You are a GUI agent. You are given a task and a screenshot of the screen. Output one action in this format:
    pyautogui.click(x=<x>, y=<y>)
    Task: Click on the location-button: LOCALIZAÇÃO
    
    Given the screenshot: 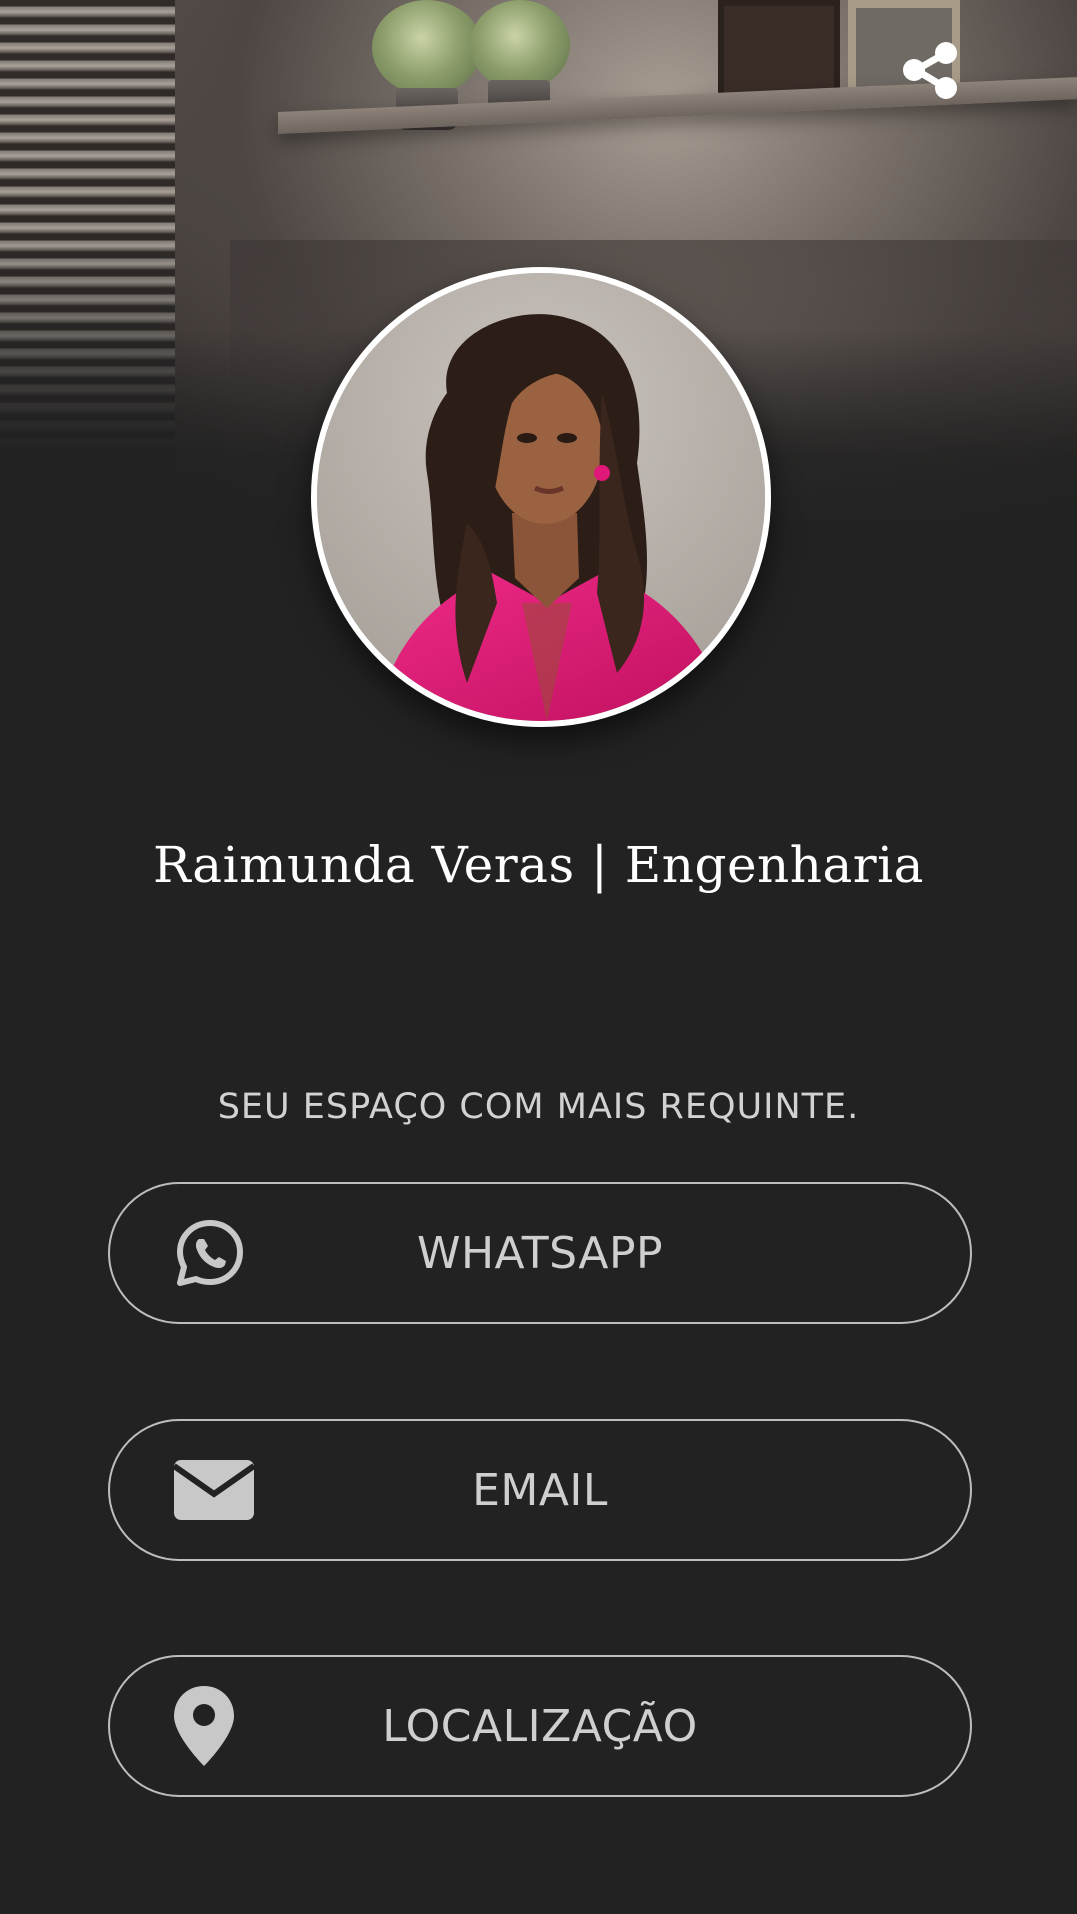 What is the action you would take?
    pyautogui.click(x=540, y=1726)
    